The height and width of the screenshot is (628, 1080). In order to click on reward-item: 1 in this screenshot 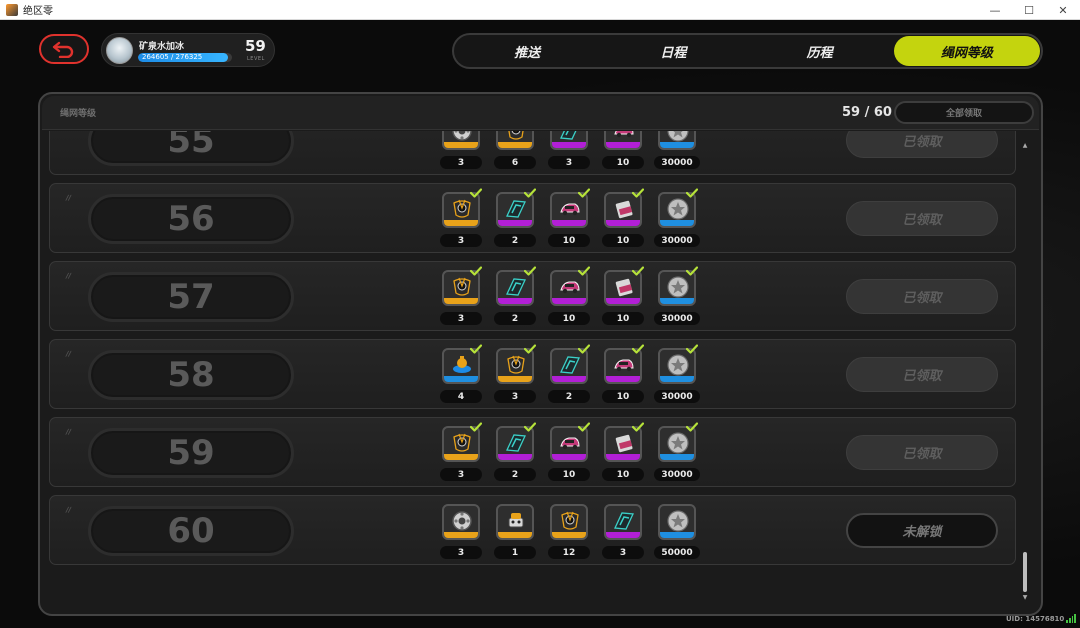, I will do `click(515, 531)`.